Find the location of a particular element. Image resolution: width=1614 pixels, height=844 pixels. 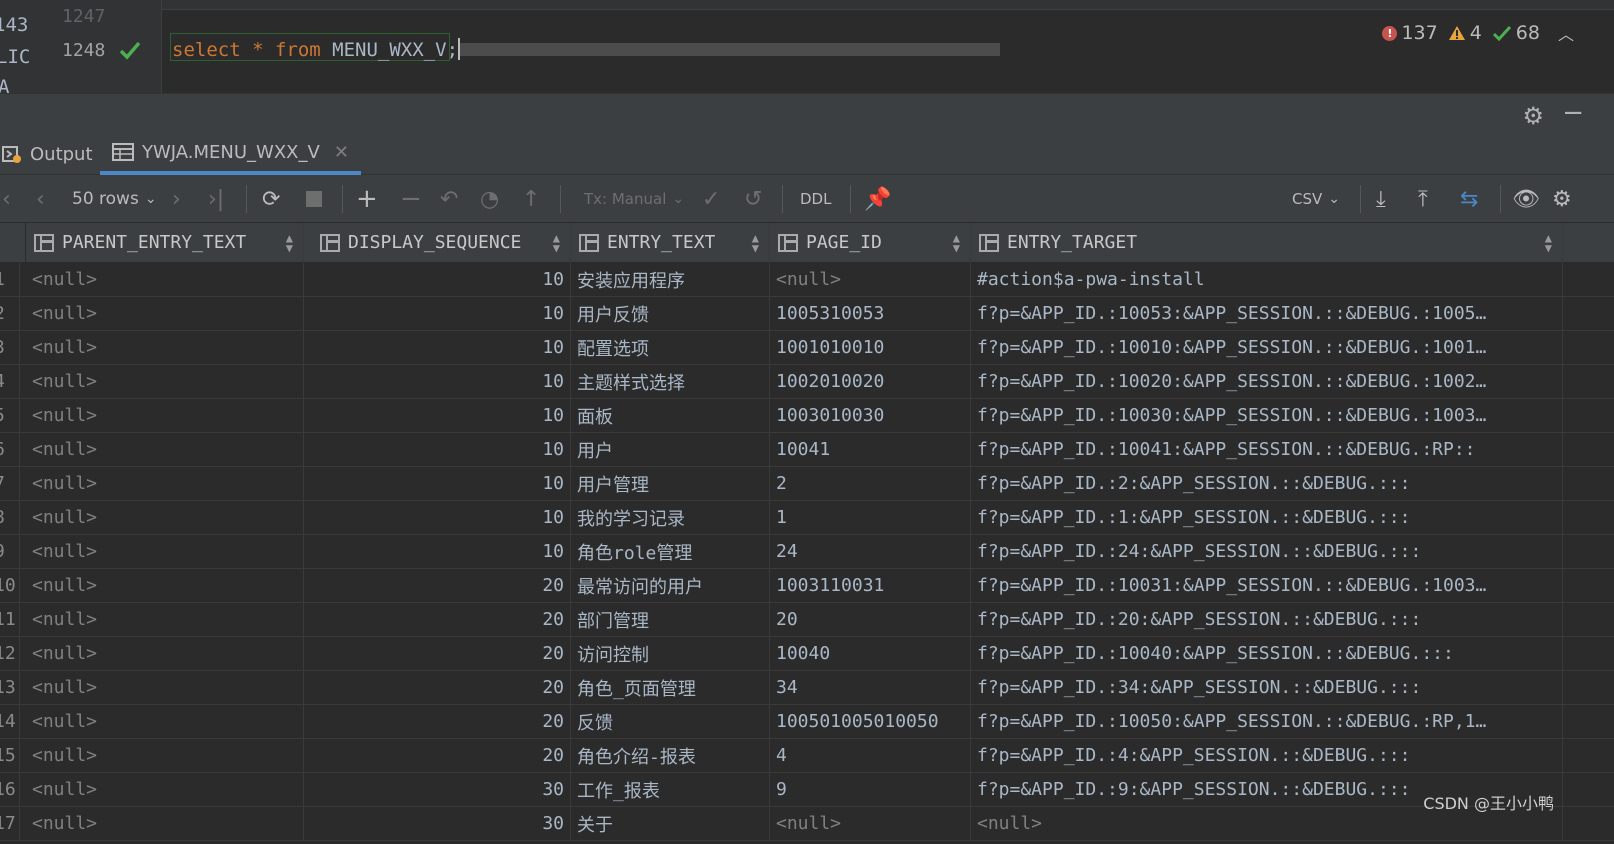

close-icon: ✕ is located at coordinates (341, 152).